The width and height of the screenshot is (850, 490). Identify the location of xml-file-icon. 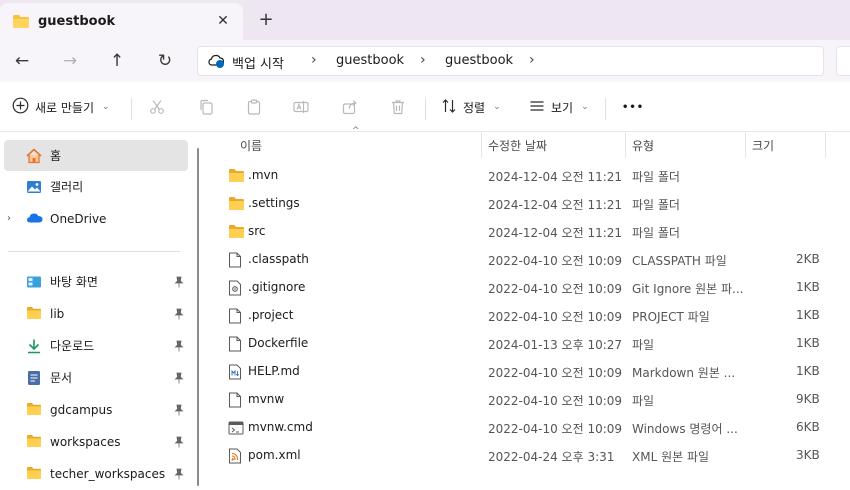
(236, 456).